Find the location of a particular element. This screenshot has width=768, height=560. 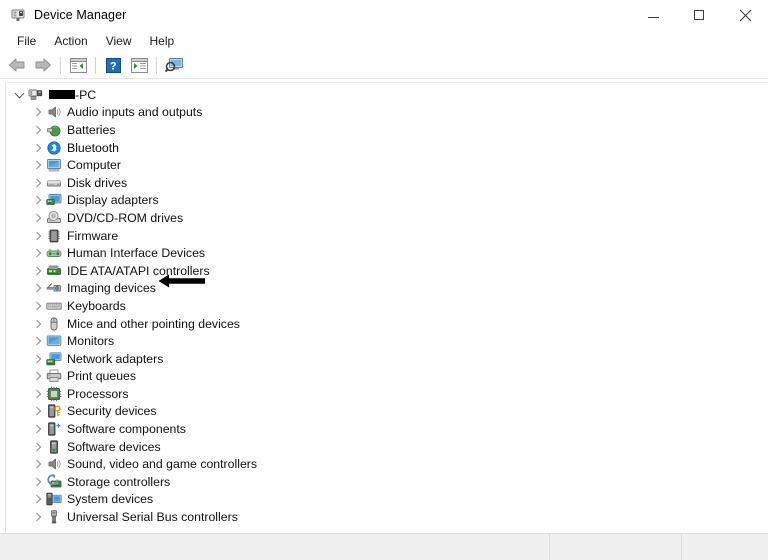

tree-item-label: Imaging devices is located at coordinates (111, 288).